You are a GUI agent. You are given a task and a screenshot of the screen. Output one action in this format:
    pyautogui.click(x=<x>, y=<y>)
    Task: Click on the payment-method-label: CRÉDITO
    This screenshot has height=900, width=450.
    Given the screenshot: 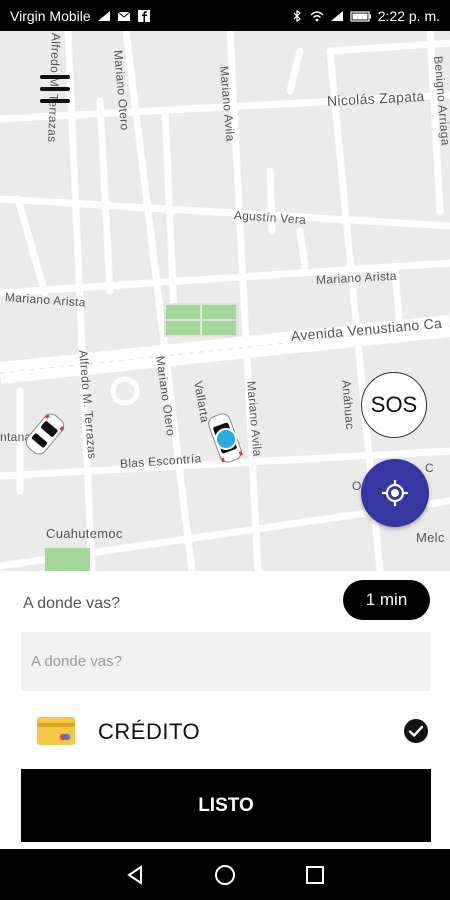 What is the action you would take?
    pyautogui.click(x=149, y=731)
    